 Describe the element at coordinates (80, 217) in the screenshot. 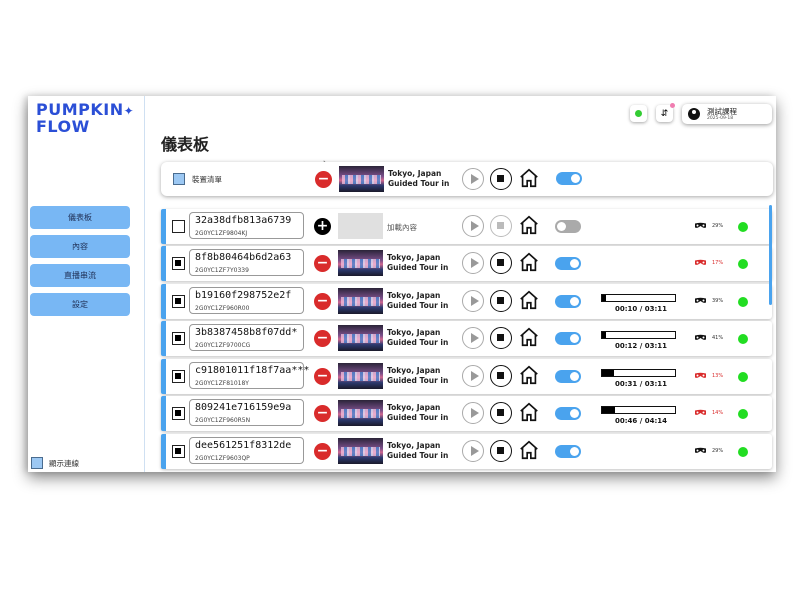

I see `nav-dashboard: 儀表板` at that location.